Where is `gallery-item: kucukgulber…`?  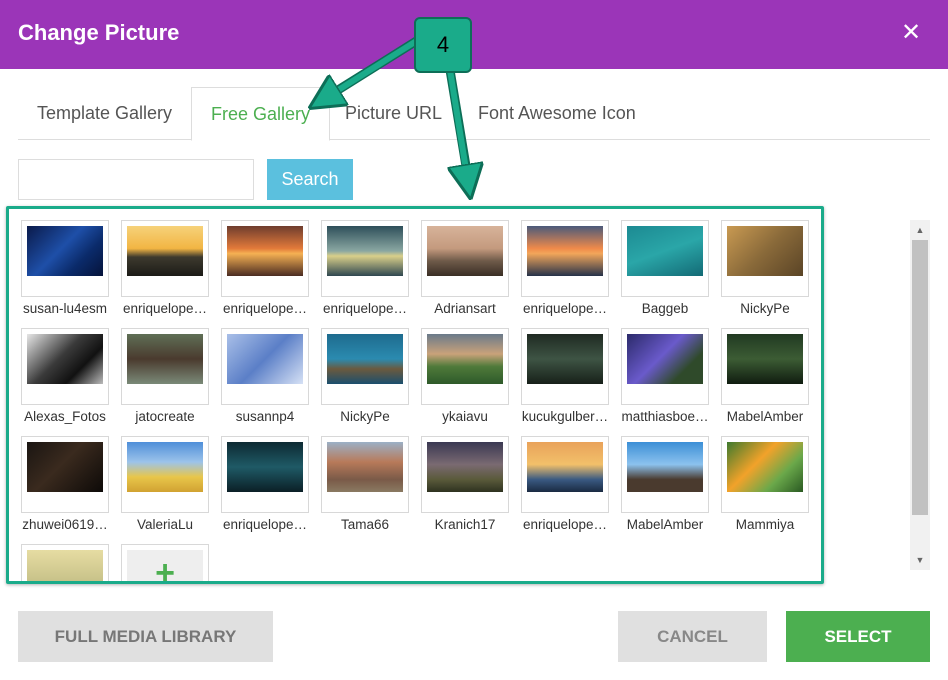 gallery-item: kucukgulber… is located at coordinates (567, 380).